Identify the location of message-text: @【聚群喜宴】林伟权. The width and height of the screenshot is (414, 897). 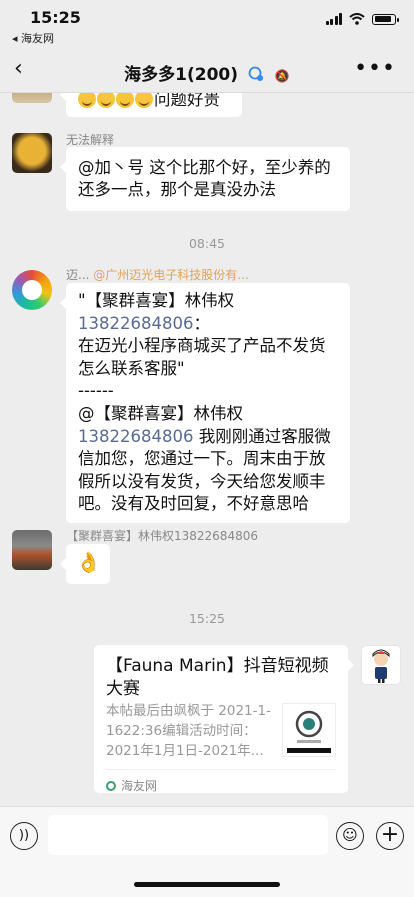
(160, 413).